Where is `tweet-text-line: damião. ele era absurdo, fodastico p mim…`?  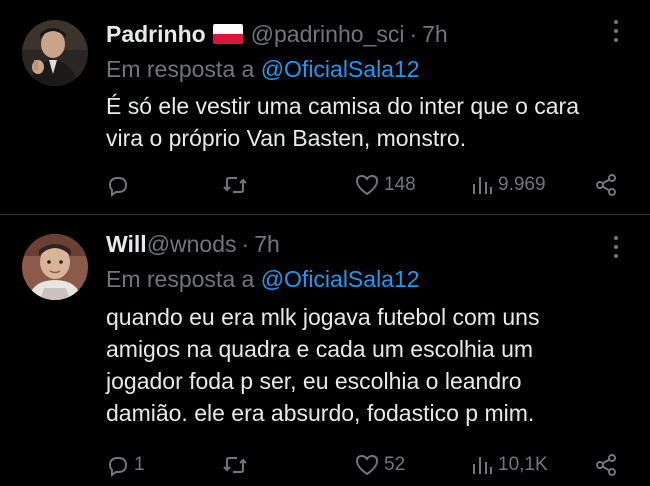 tweet-text-line: damião. ele era absurdo, fodastico p mim… is located at coordinates (320, 413).